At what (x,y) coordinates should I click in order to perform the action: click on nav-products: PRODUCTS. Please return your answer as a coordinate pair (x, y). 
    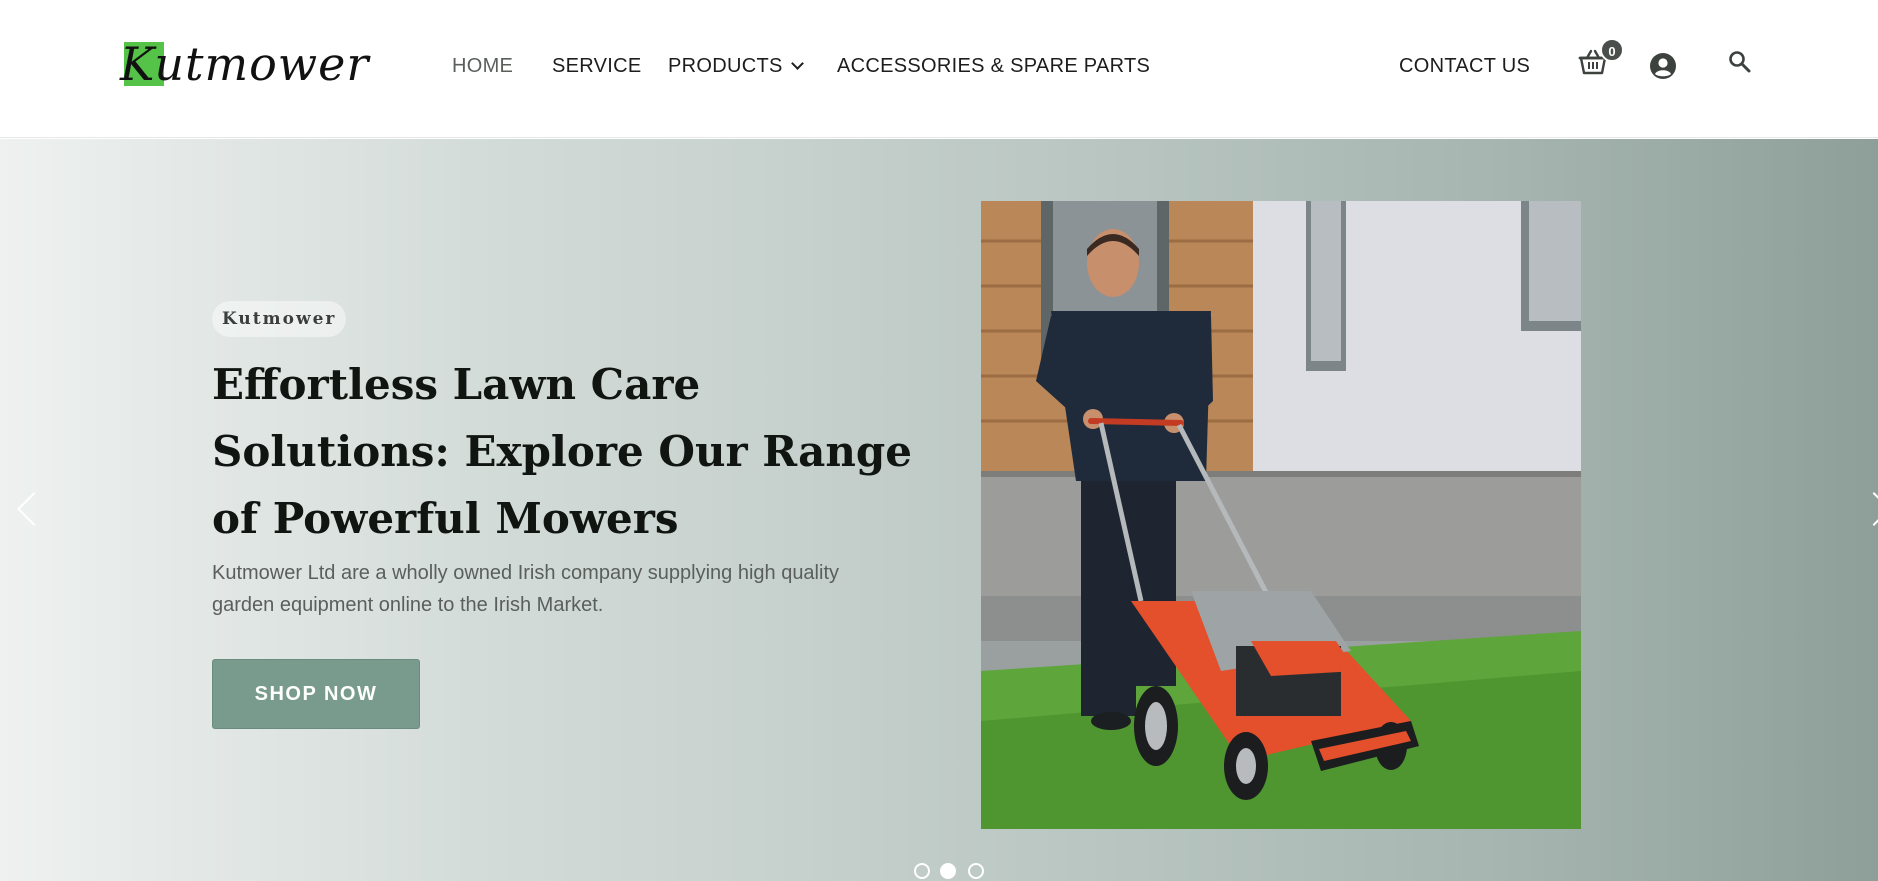
    Looking at the image, I should click on (736, 66).